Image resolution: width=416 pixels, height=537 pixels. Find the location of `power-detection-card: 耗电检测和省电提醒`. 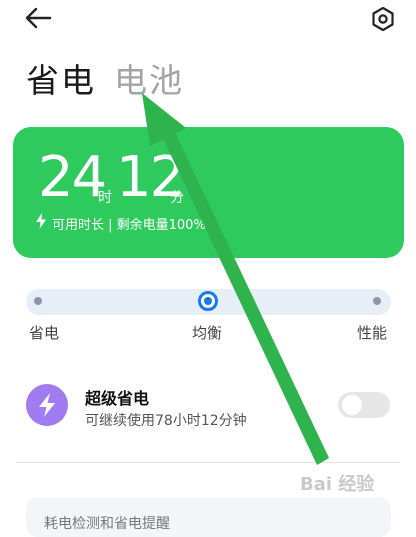

power-detection-card: 耗电检测和省电提醒 is located at coordinates (208, 517).